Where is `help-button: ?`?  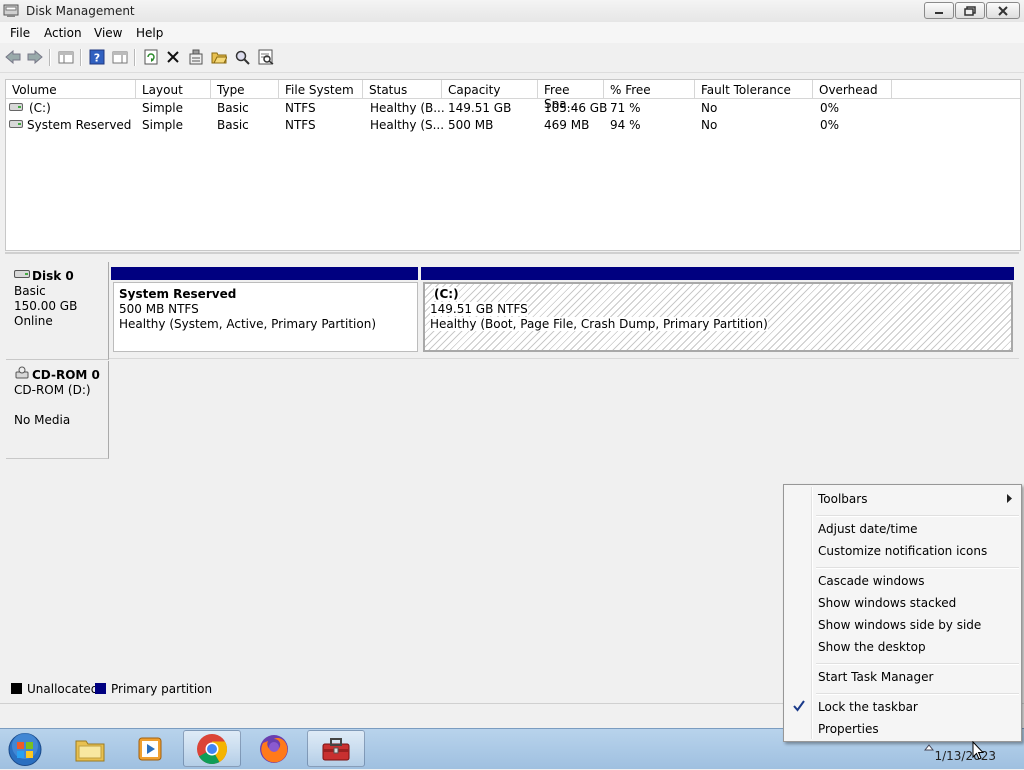 help-button: ? is located at coordinates (97, 57).